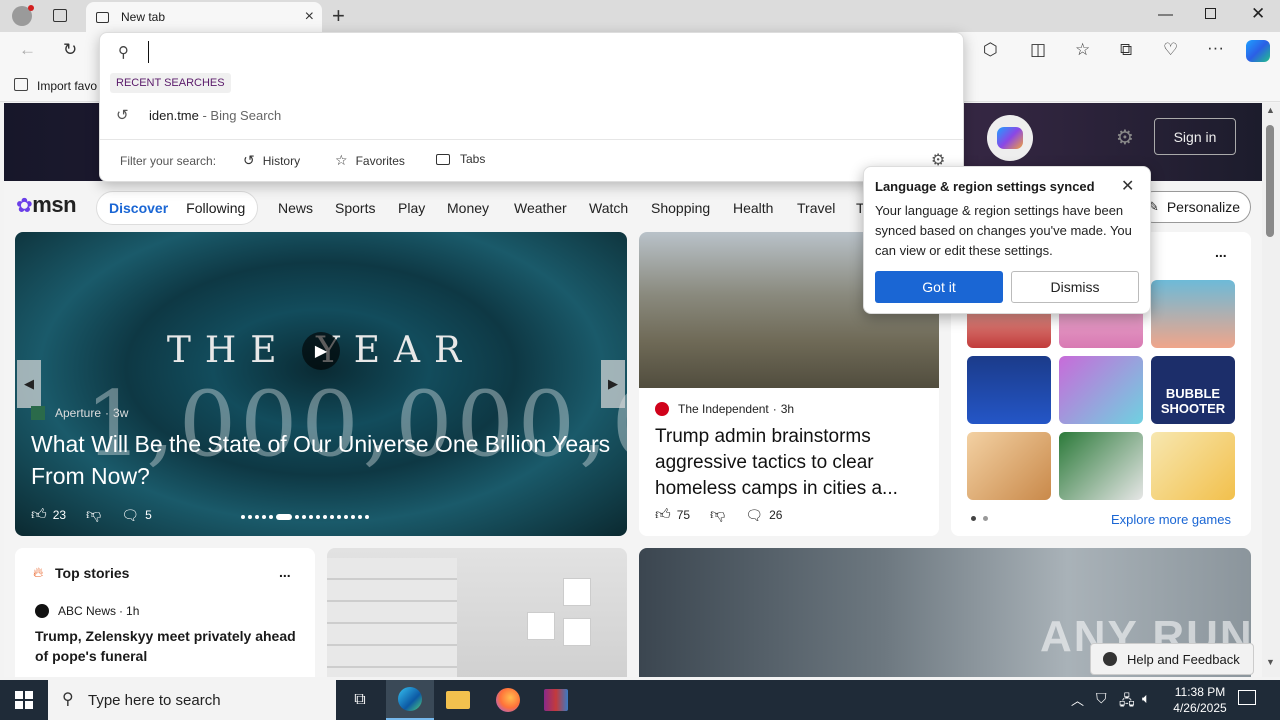  Describe the element at coordinates (1146, 698) in the screenshot. I see `volume-icon: 🔈︎` at that location.